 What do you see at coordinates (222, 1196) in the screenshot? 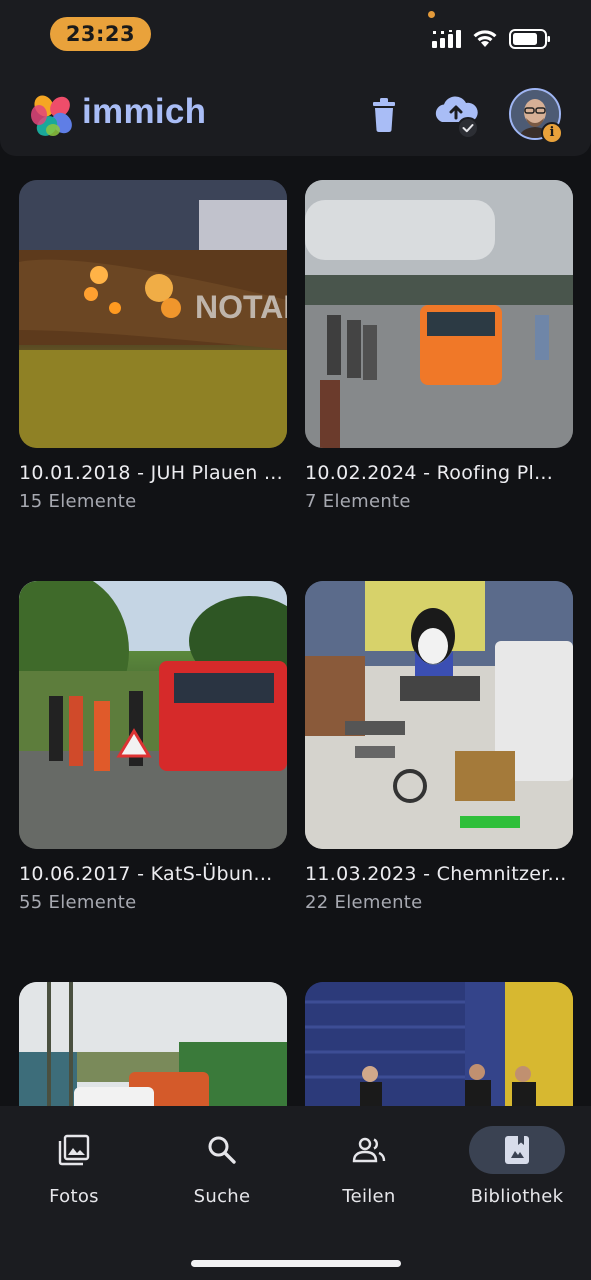
I see `nav-label-suche: Suche` at bounding box center [222, 1196].